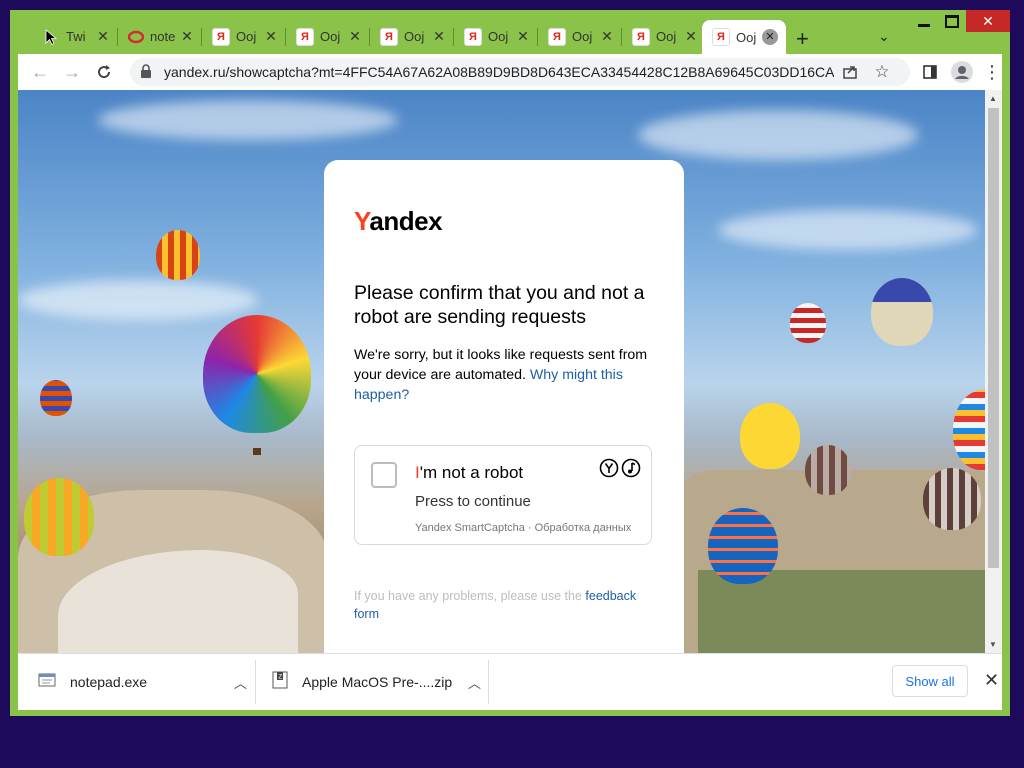 The height and width of the screenshot is (768, 1024). Describe the element at coordinates (850, 72) in the screenshot. I see `share-icon` at that location.